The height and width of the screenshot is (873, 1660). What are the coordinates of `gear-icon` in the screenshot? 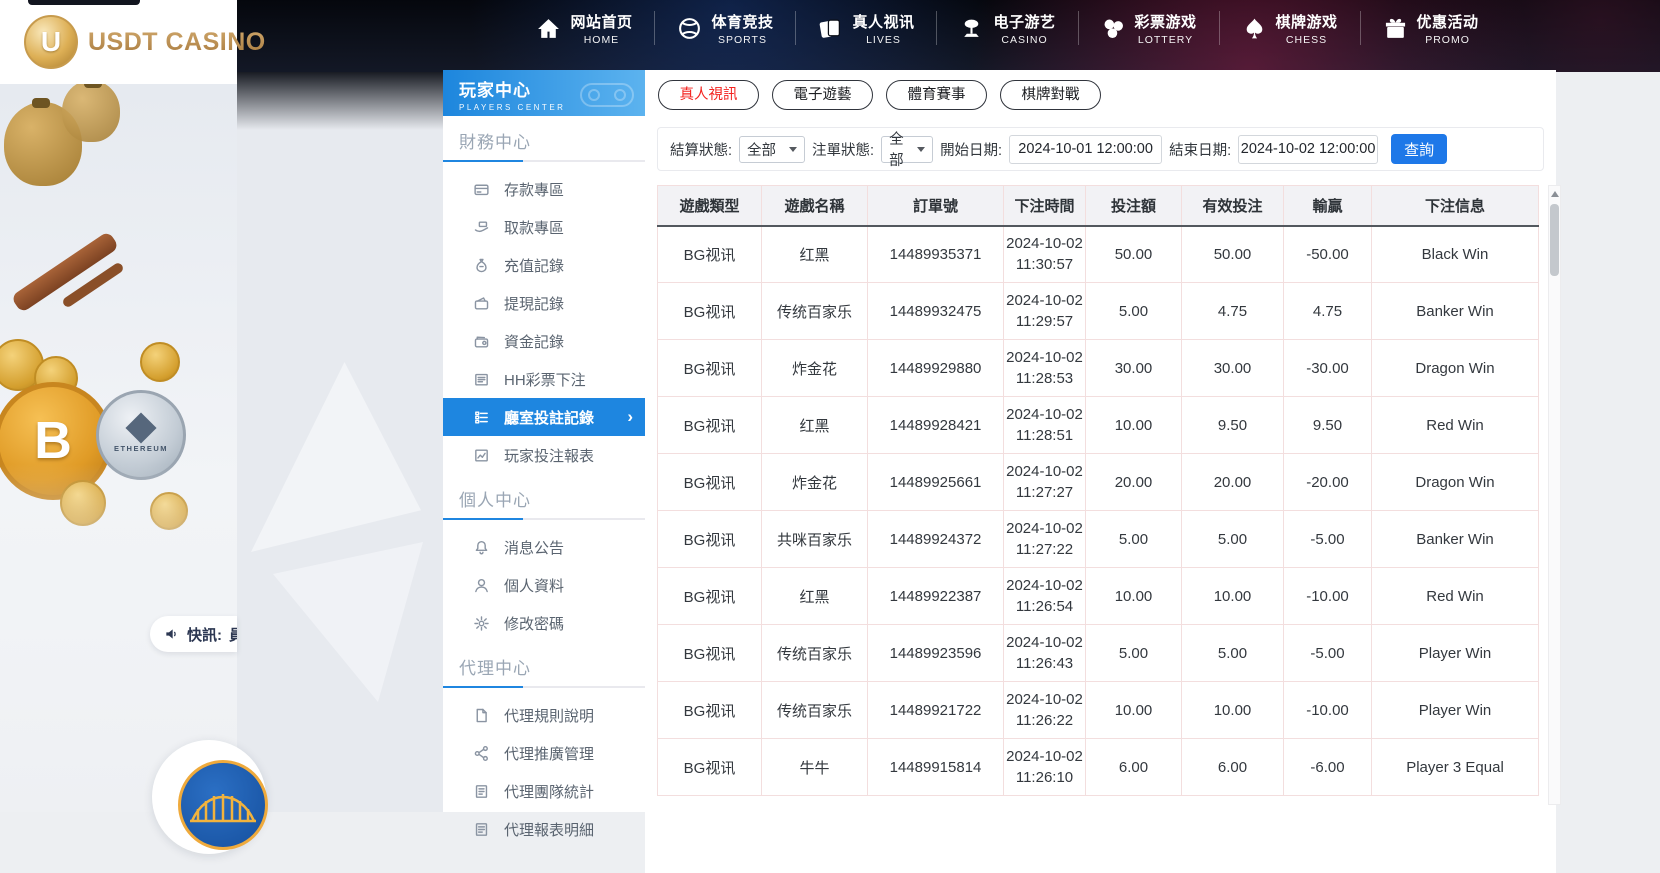 It's located at (481, 623).